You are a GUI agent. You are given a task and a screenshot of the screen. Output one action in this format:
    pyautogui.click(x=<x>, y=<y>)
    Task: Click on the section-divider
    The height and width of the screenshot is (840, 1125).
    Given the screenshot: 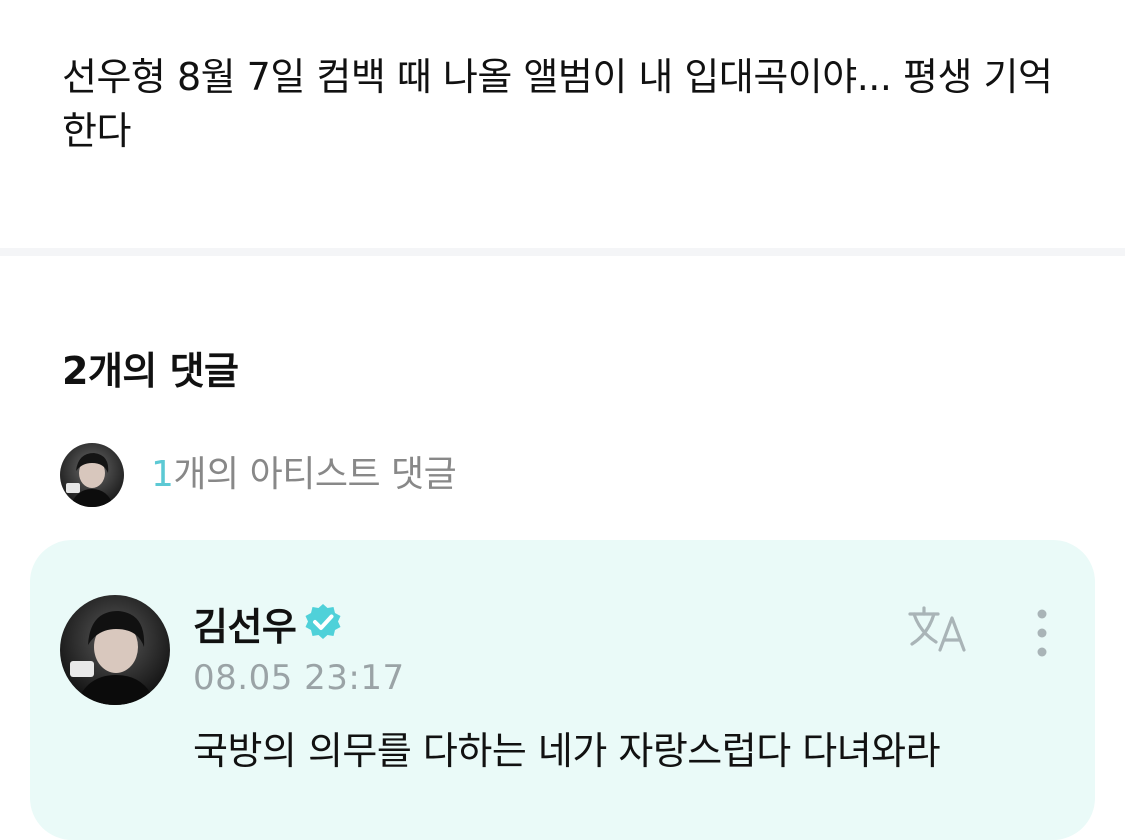 What is the action you would take?
    pyautogui.click(x=562, y=252)
    